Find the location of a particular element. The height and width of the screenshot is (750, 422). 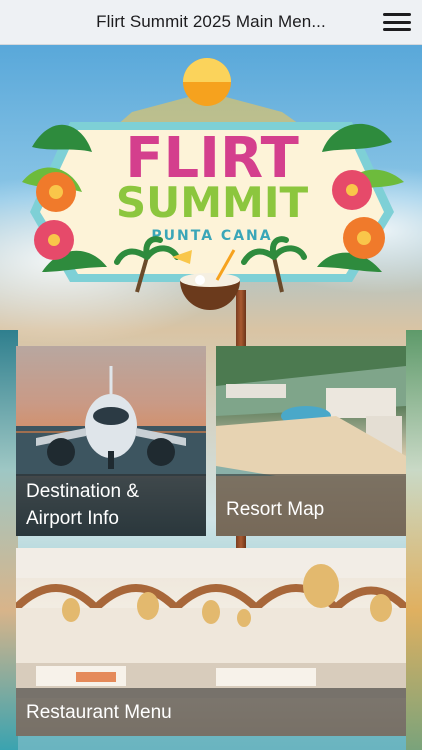

tile-label: Resort Map is located at coordinates (311, 505).